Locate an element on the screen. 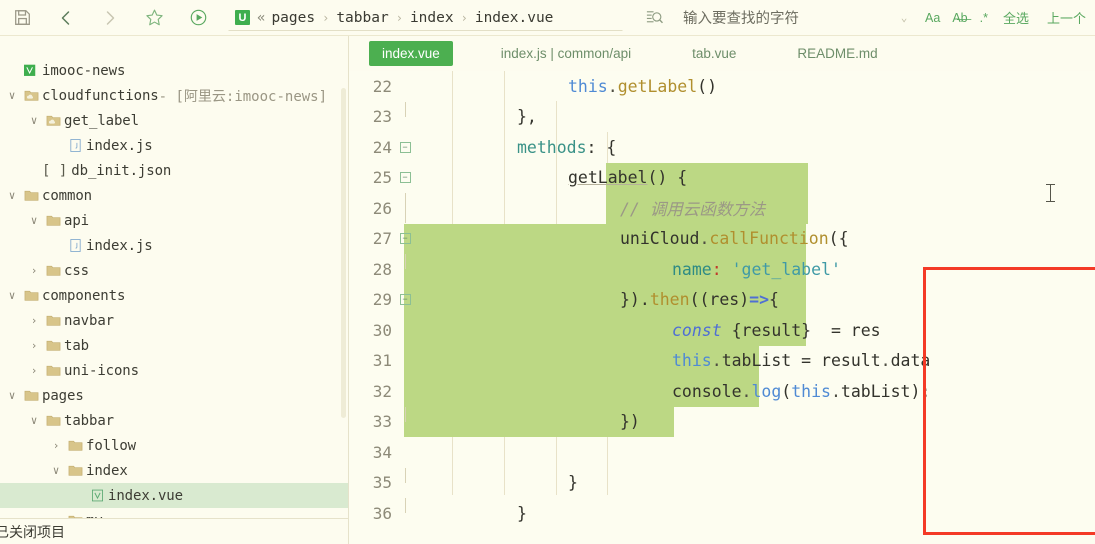  tree-item: ∨ cloudfunctions - [阿里云:imooc-news] is located at coordinates (174, 95).